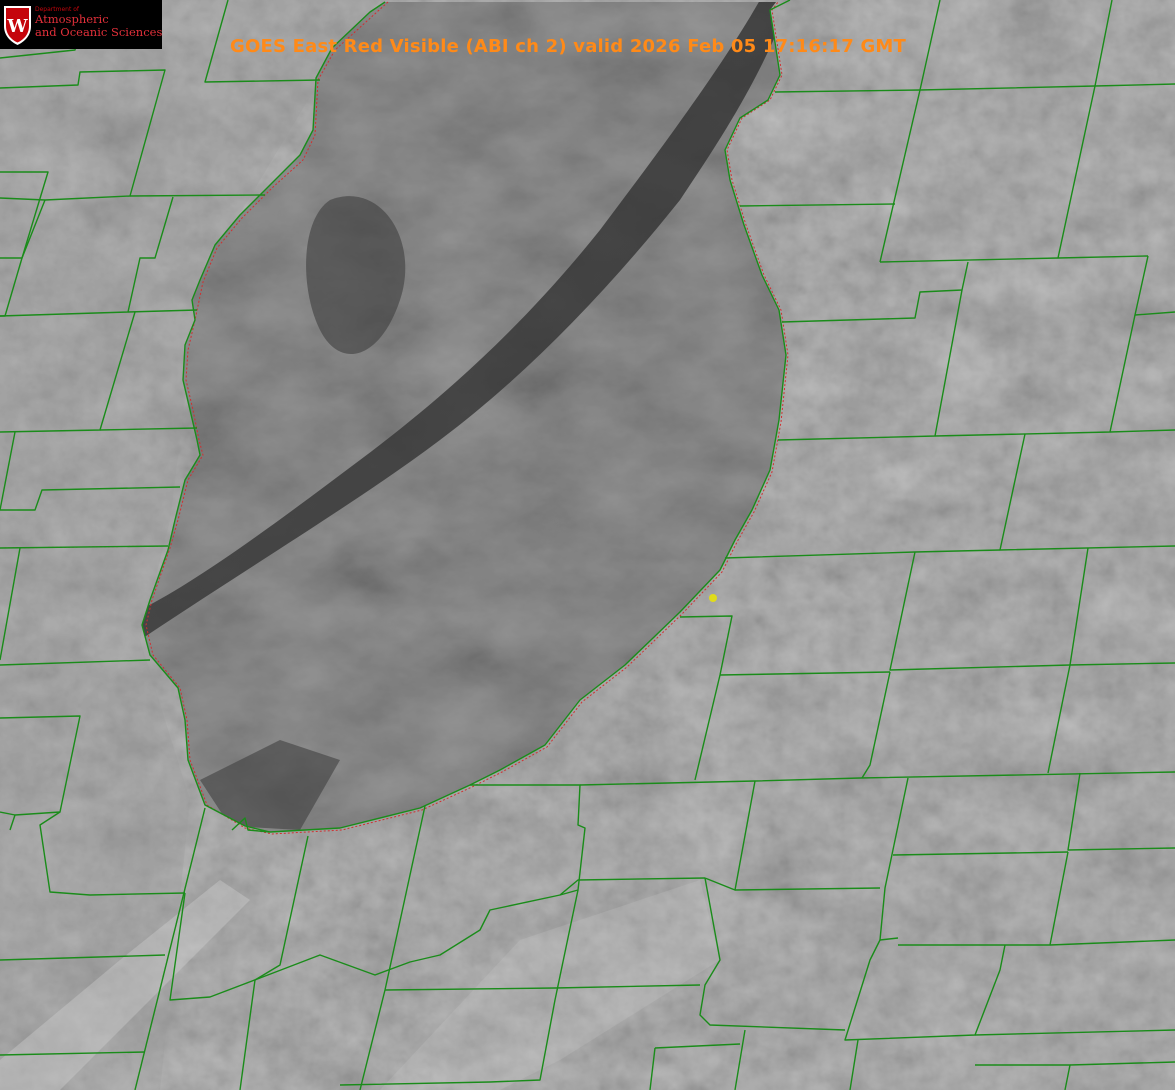 The image size is (1175, 1090). I want to click on uw-crest-icon: W, so click(17, 25).